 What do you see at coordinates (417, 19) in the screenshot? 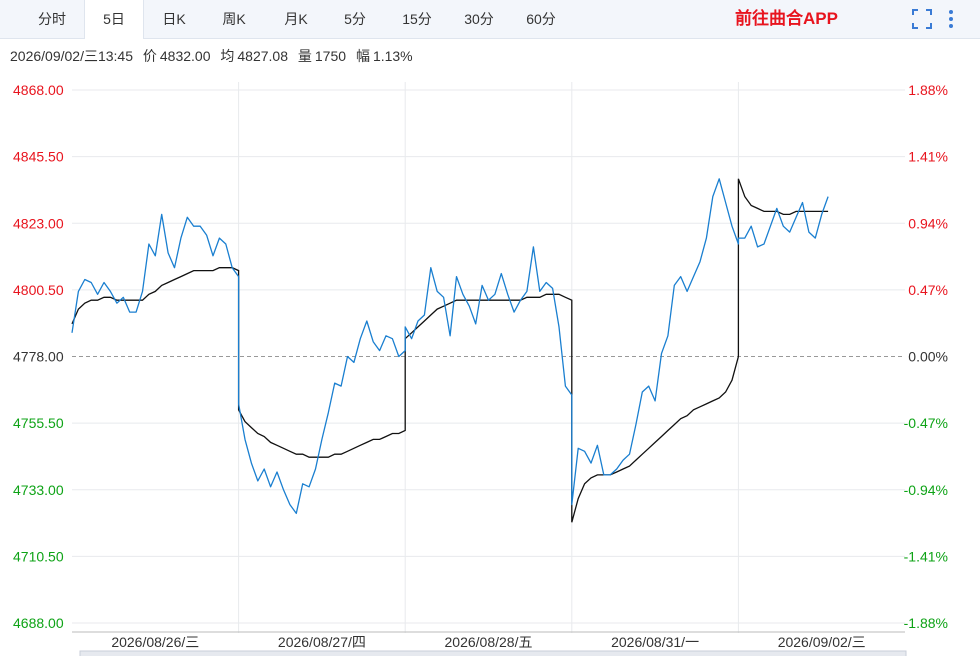
I see `tab-15min: 15分` at bounding box center [417, 19].